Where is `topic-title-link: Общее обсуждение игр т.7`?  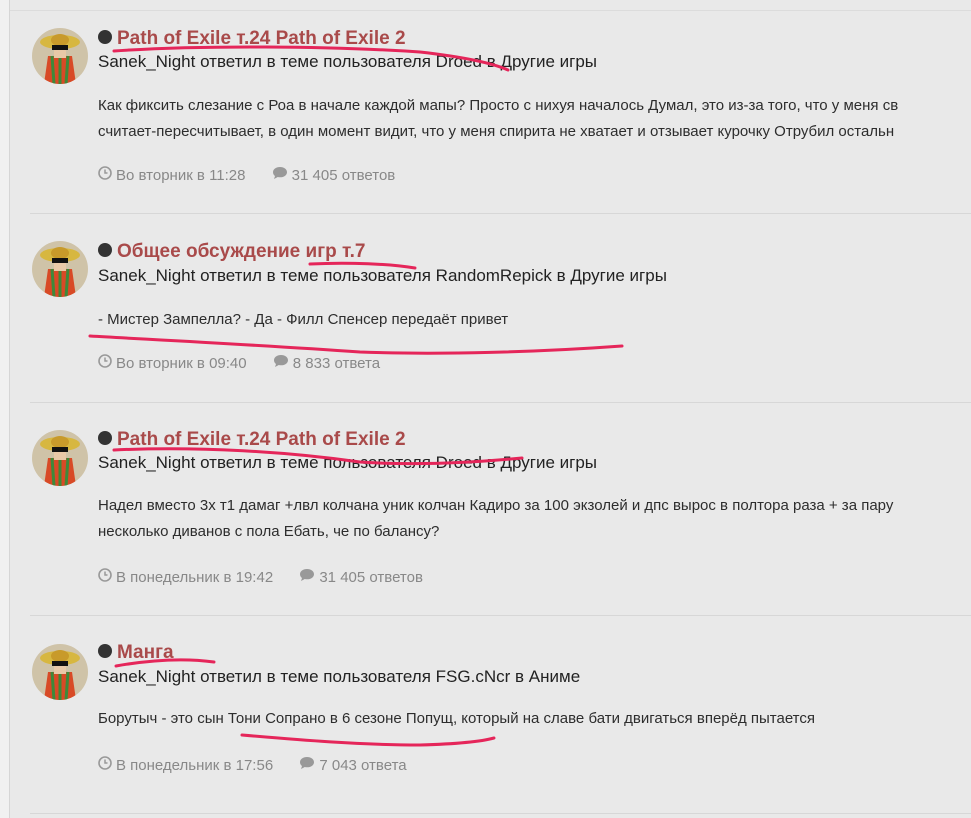
topic-title-link: Общее обсуждение игр т.7 is located at coordinates (241, 251).